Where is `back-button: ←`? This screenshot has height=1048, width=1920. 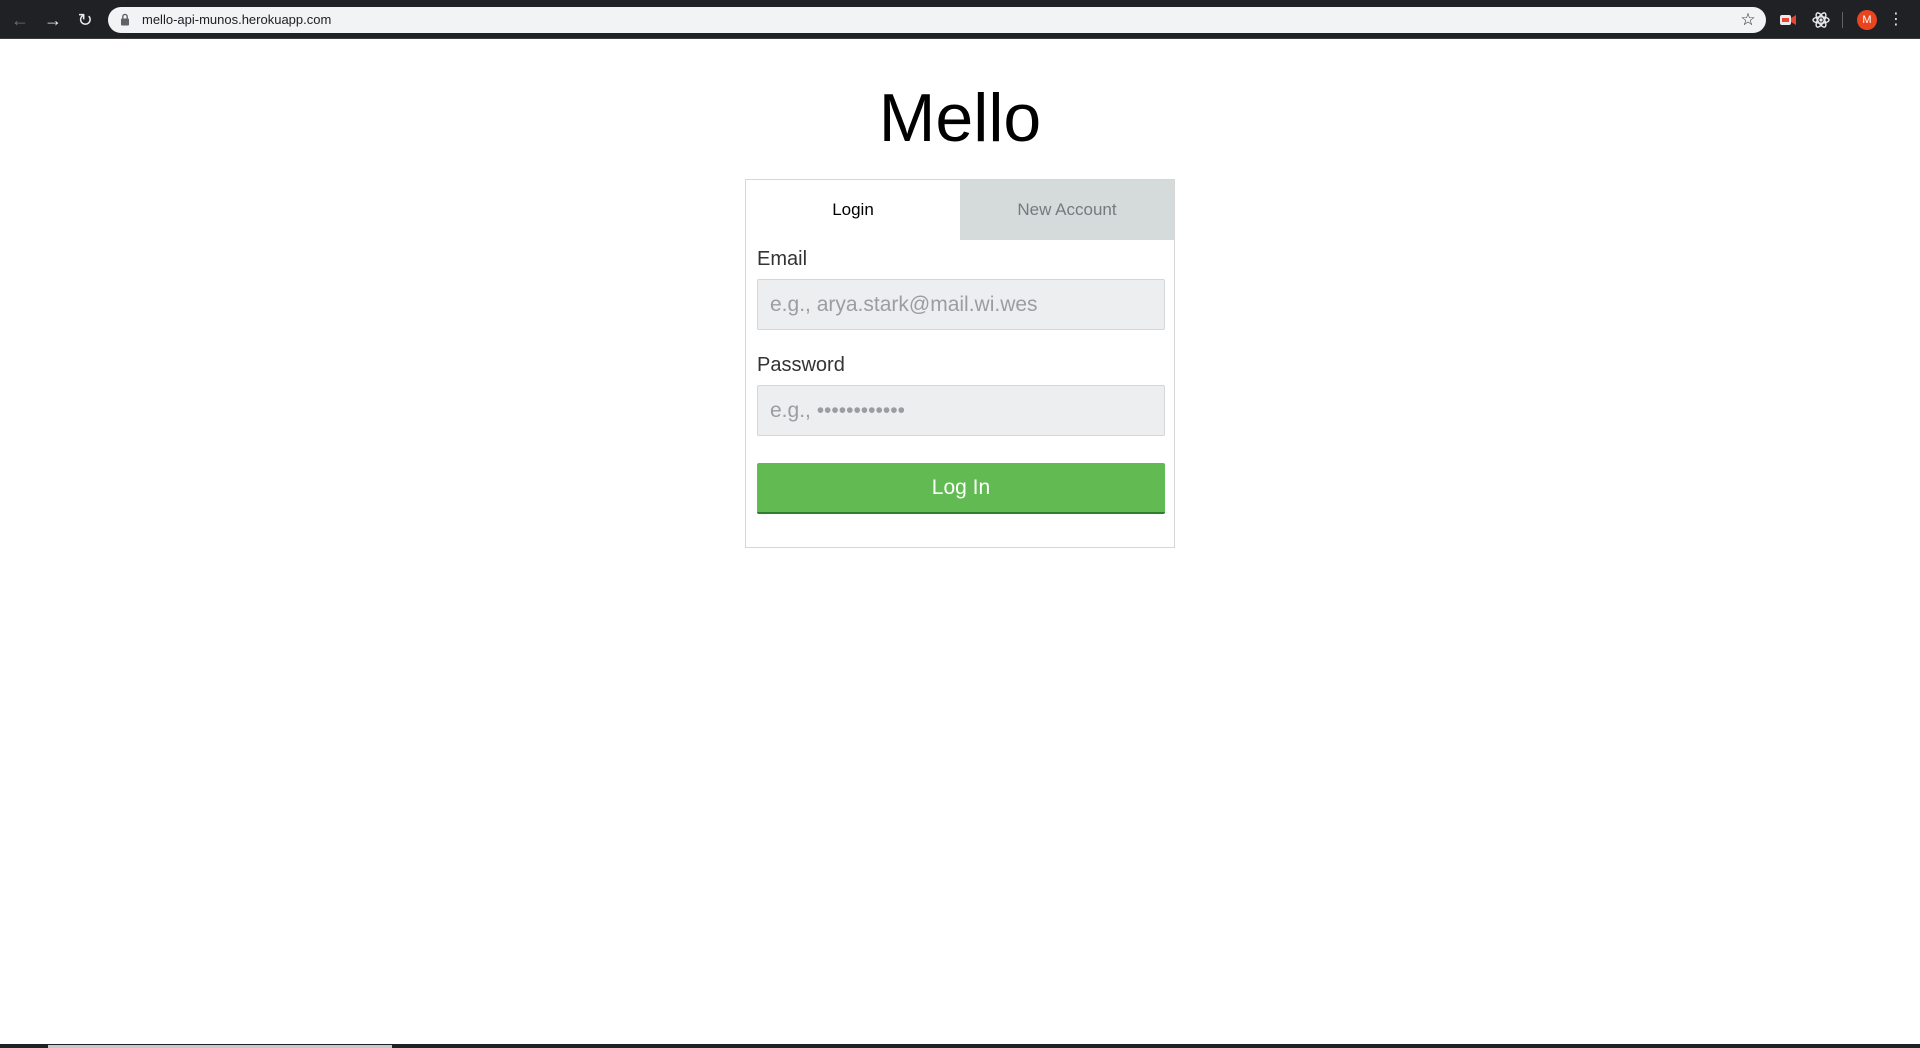 back-button: ← is located at coordinates (20, 20).